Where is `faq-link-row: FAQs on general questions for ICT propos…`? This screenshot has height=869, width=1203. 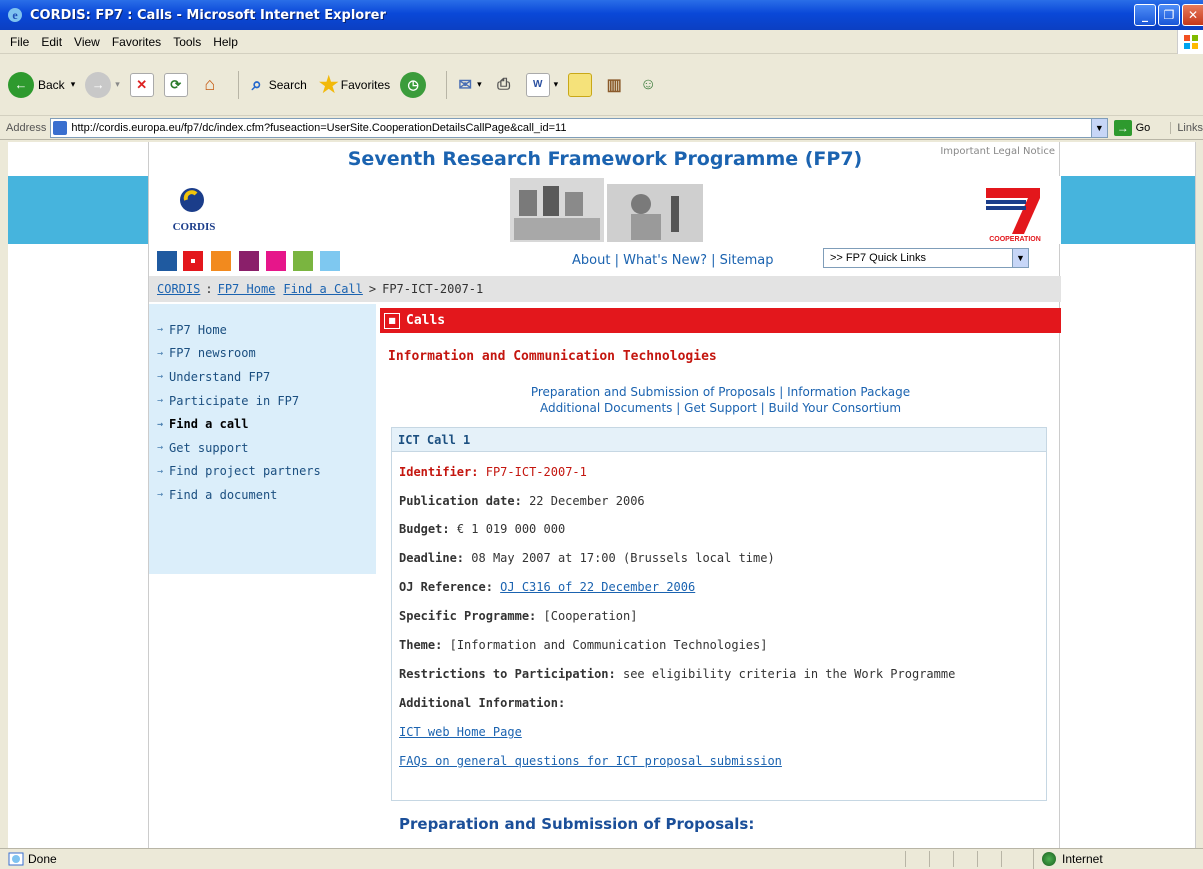
faq-link-row: FAQs on general questions for ICT propos… is located at coordinates (590, 761).